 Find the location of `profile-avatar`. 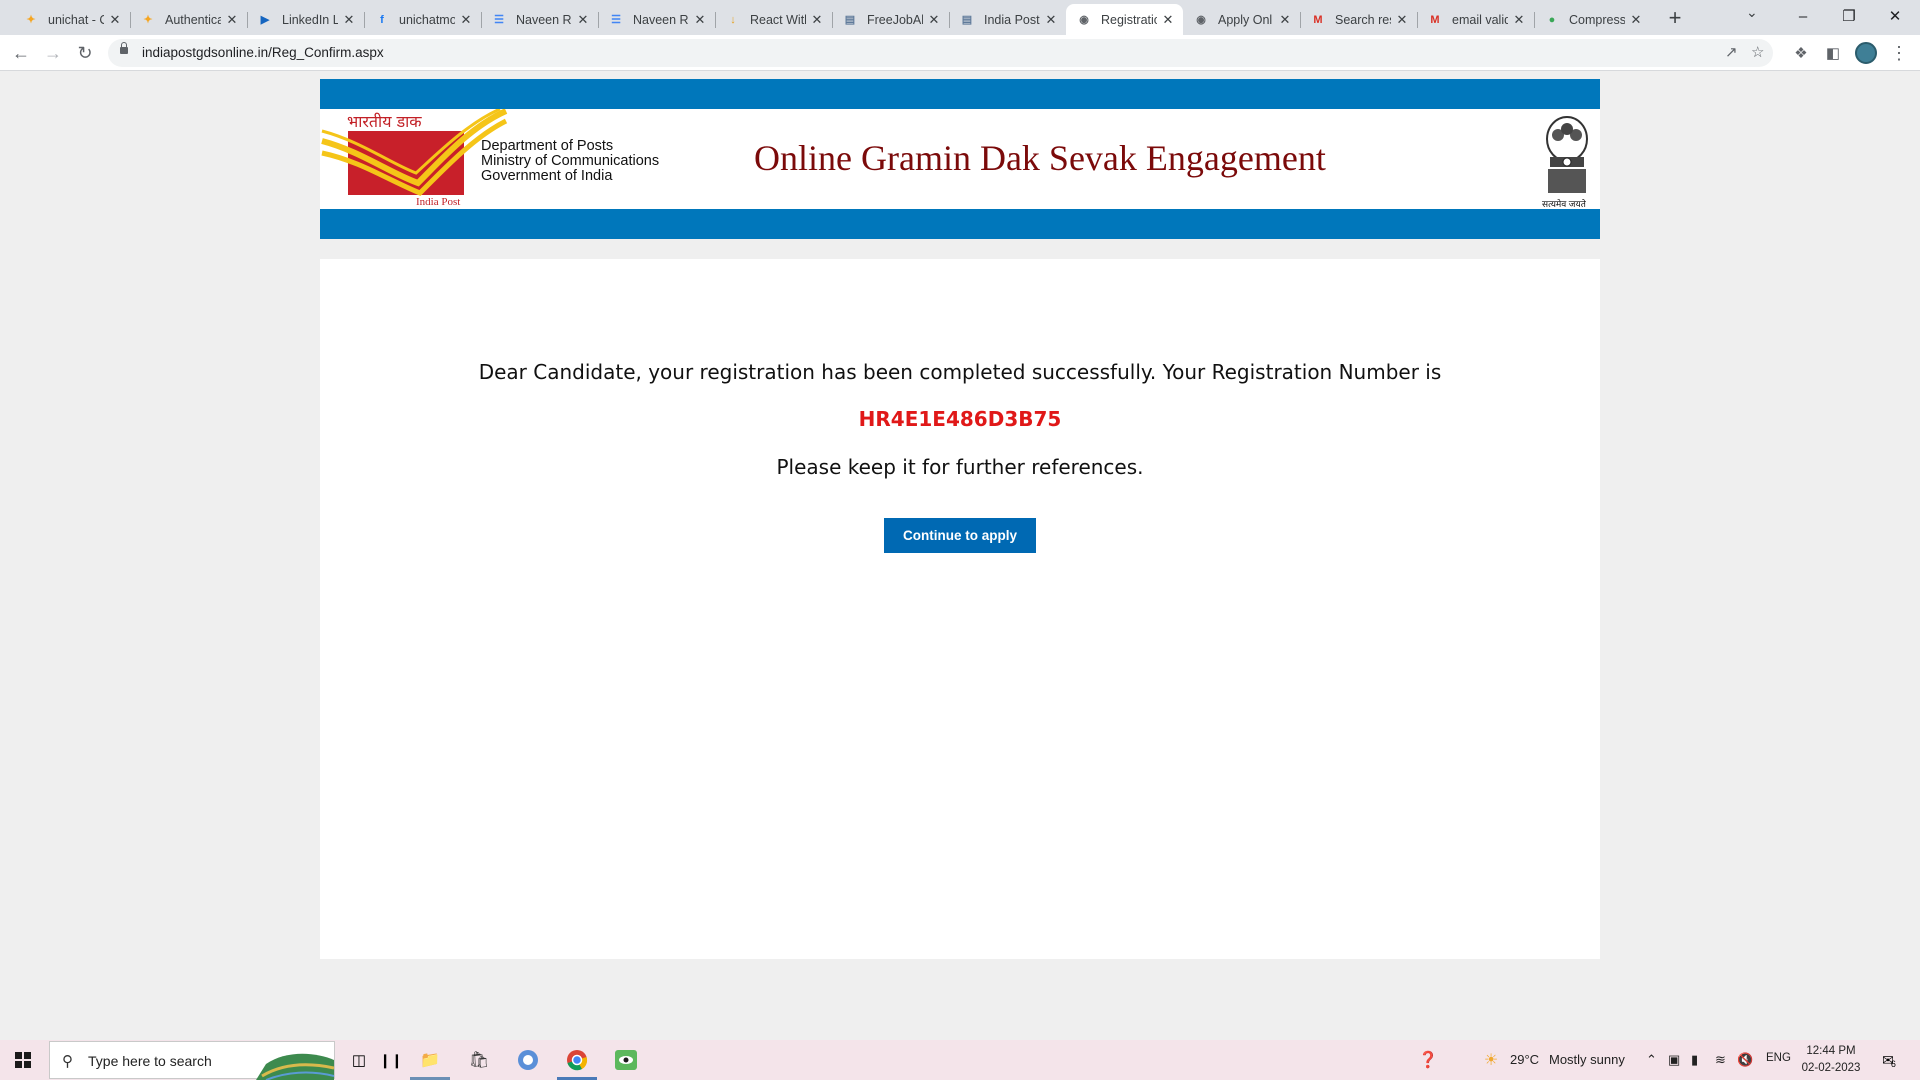

profile-avatar is located at coordinates (1866, 53).